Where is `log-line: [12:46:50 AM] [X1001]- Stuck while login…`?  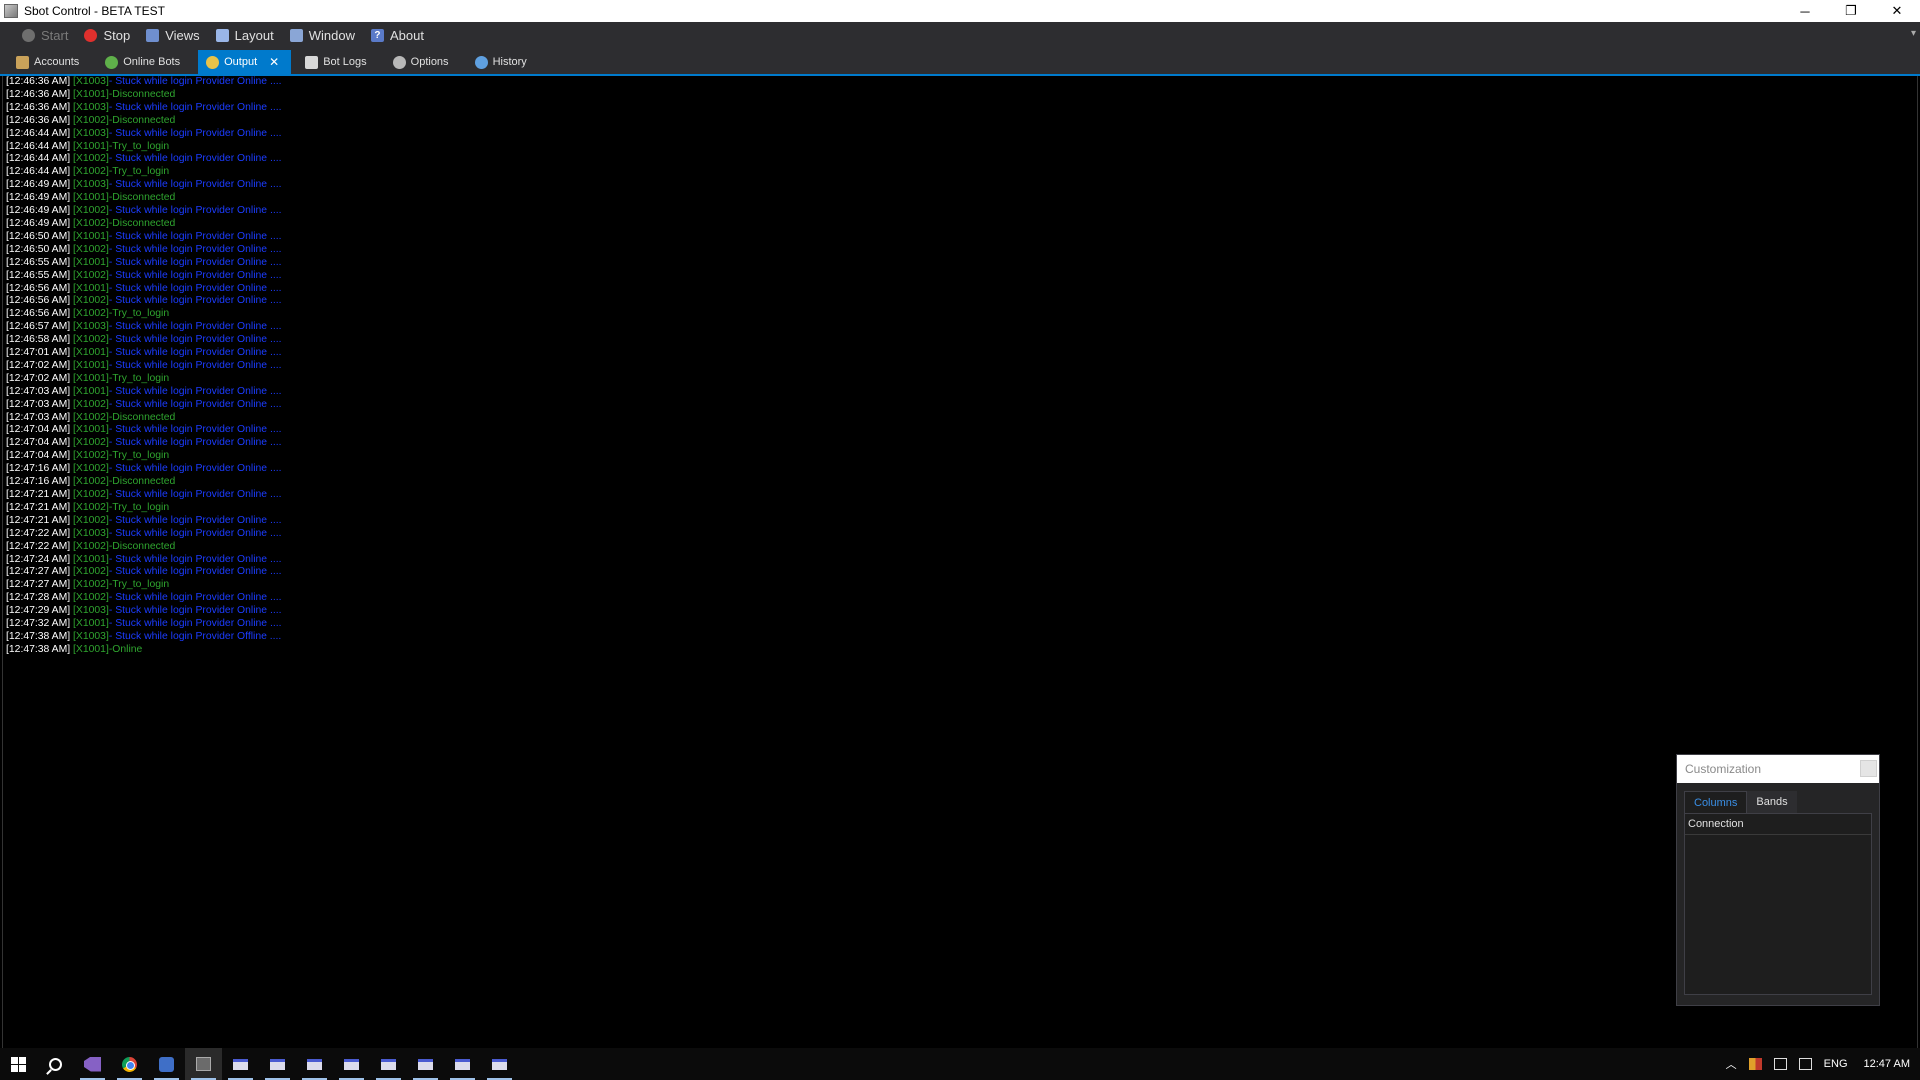
log-line: [12:46:50 AM] [X1001]- Stuck while login… is located at coordinates (961, 237).